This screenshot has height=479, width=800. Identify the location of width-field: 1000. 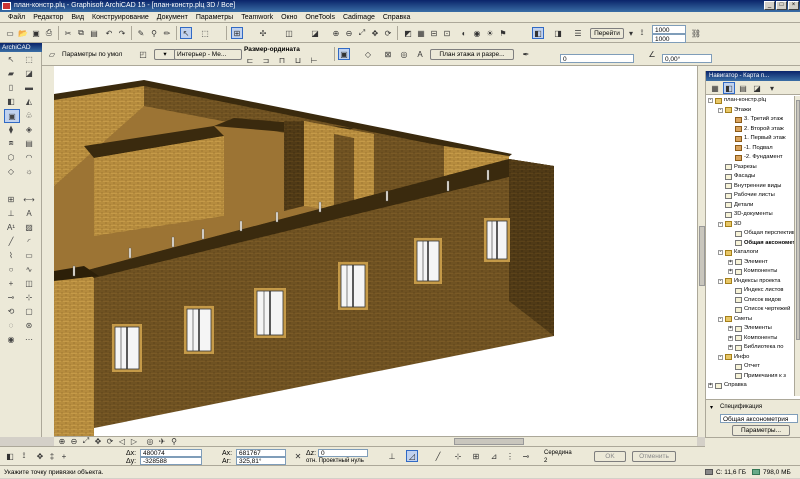
(669, 29).